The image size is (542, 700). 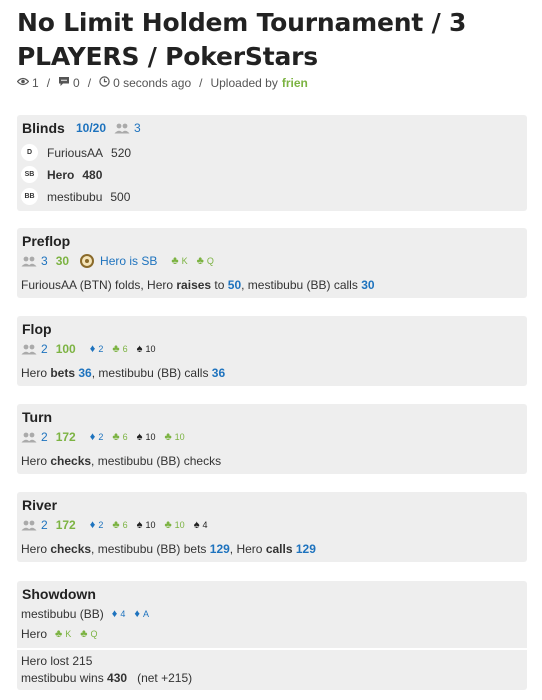 What do you see at coordinates (43, 128) in the screenshot?
I see `blinds-title: Blinds` at bounding box center [43, 128].